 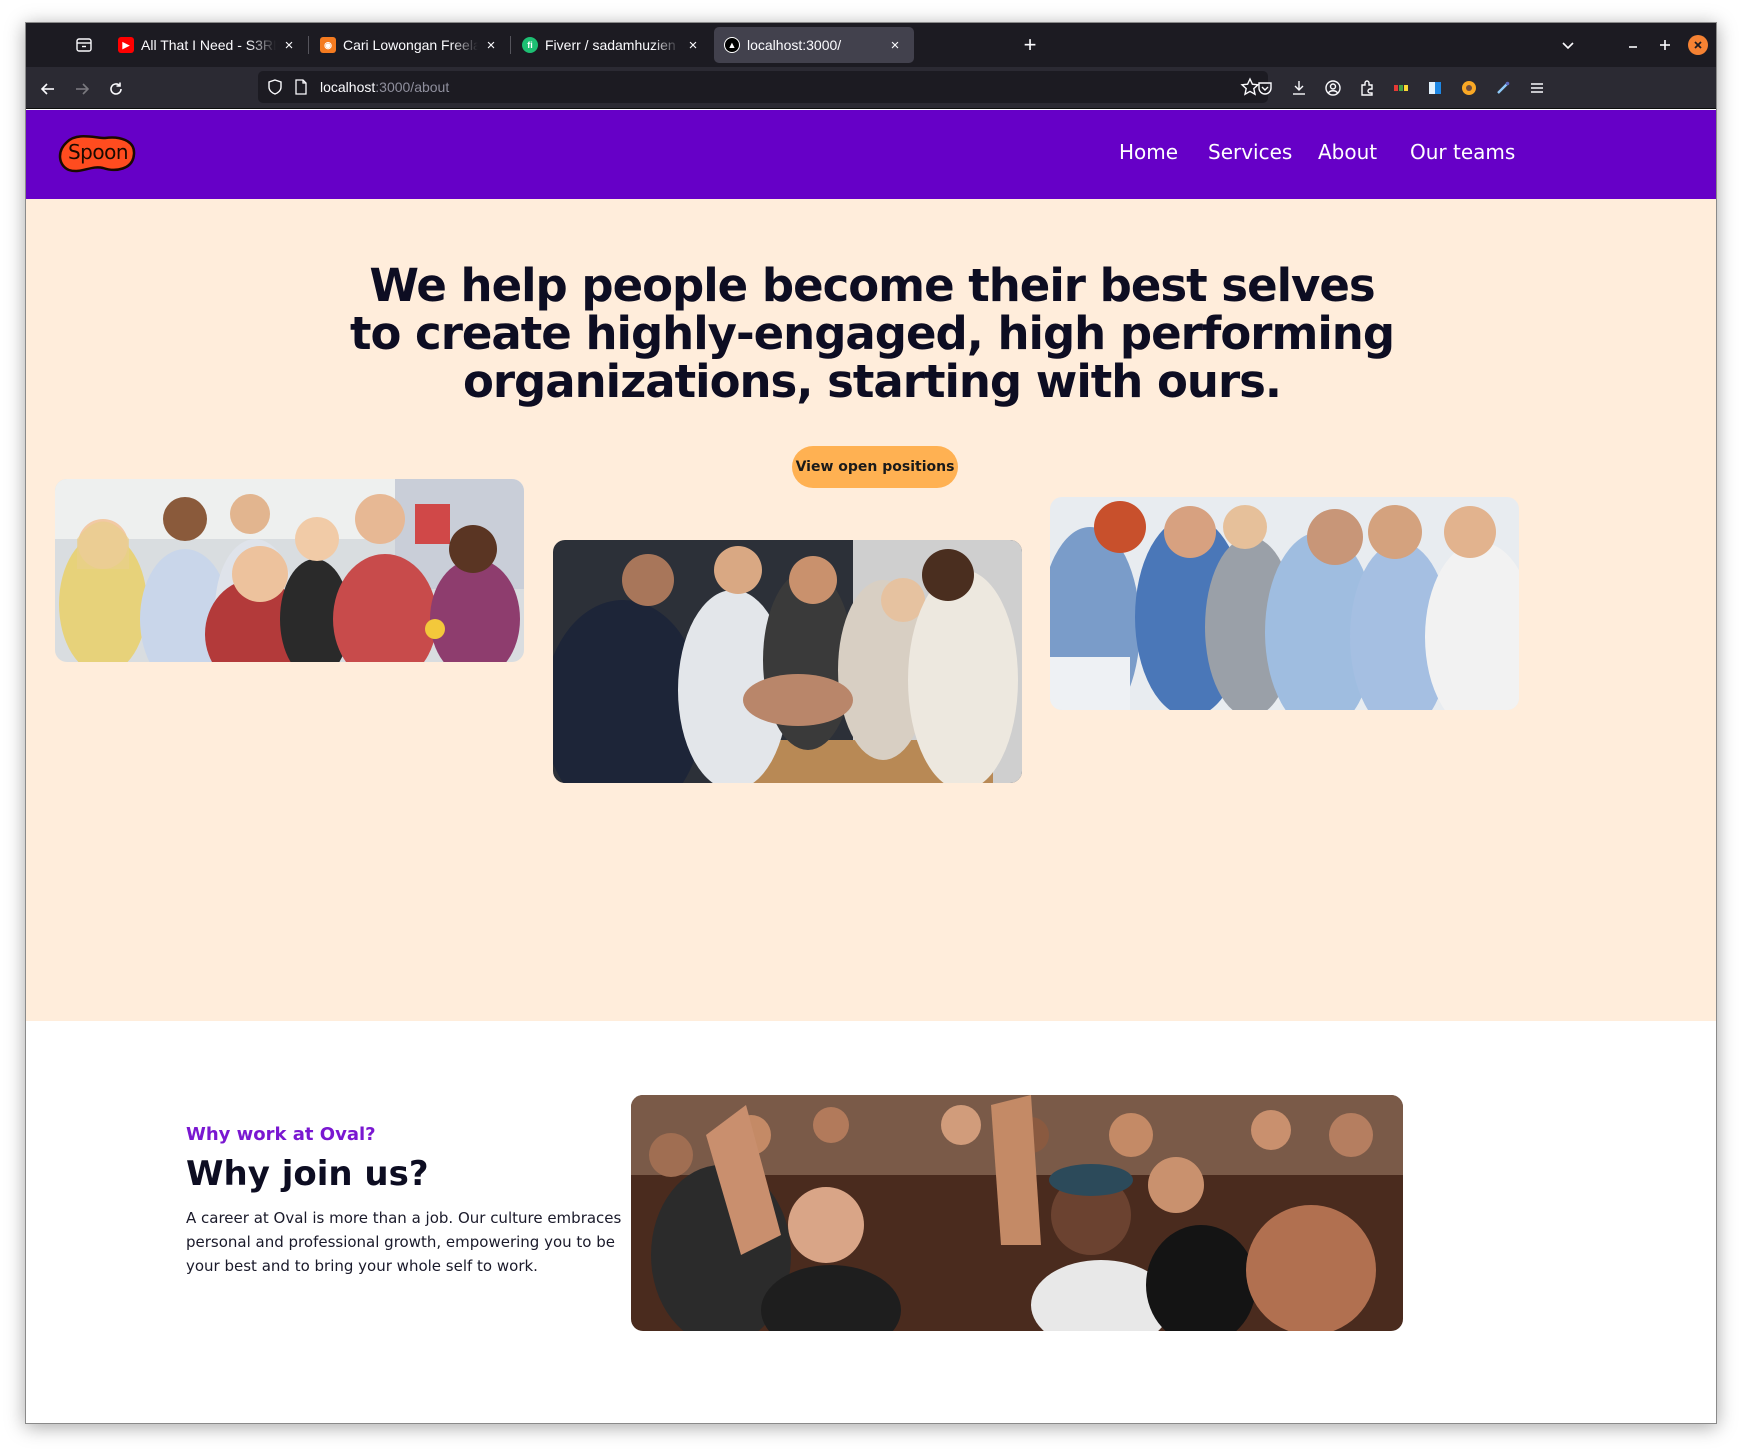 I want to click on tab-list-icon, so click(x=84, y=45).